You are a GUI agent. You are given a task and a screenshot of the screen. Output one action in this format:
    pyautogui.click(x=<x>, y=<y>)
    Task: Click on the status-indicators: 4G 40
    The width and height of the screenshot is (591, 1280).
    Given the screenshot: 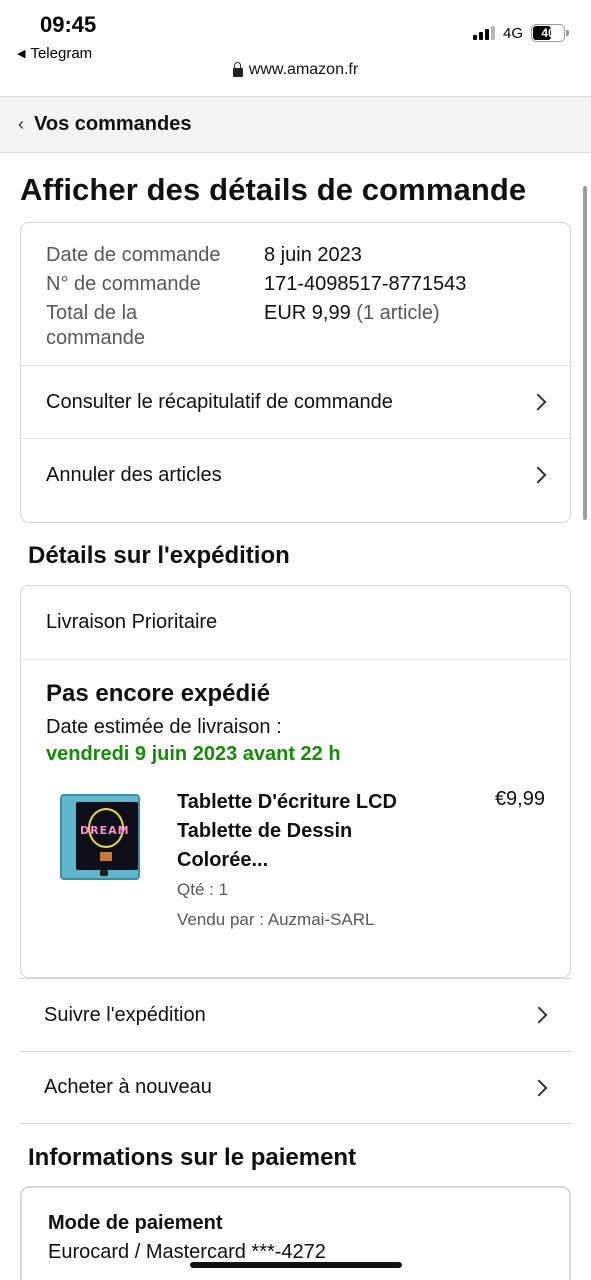 What is the action you would take?
    pyautogui.click(x=520, y=33)
    